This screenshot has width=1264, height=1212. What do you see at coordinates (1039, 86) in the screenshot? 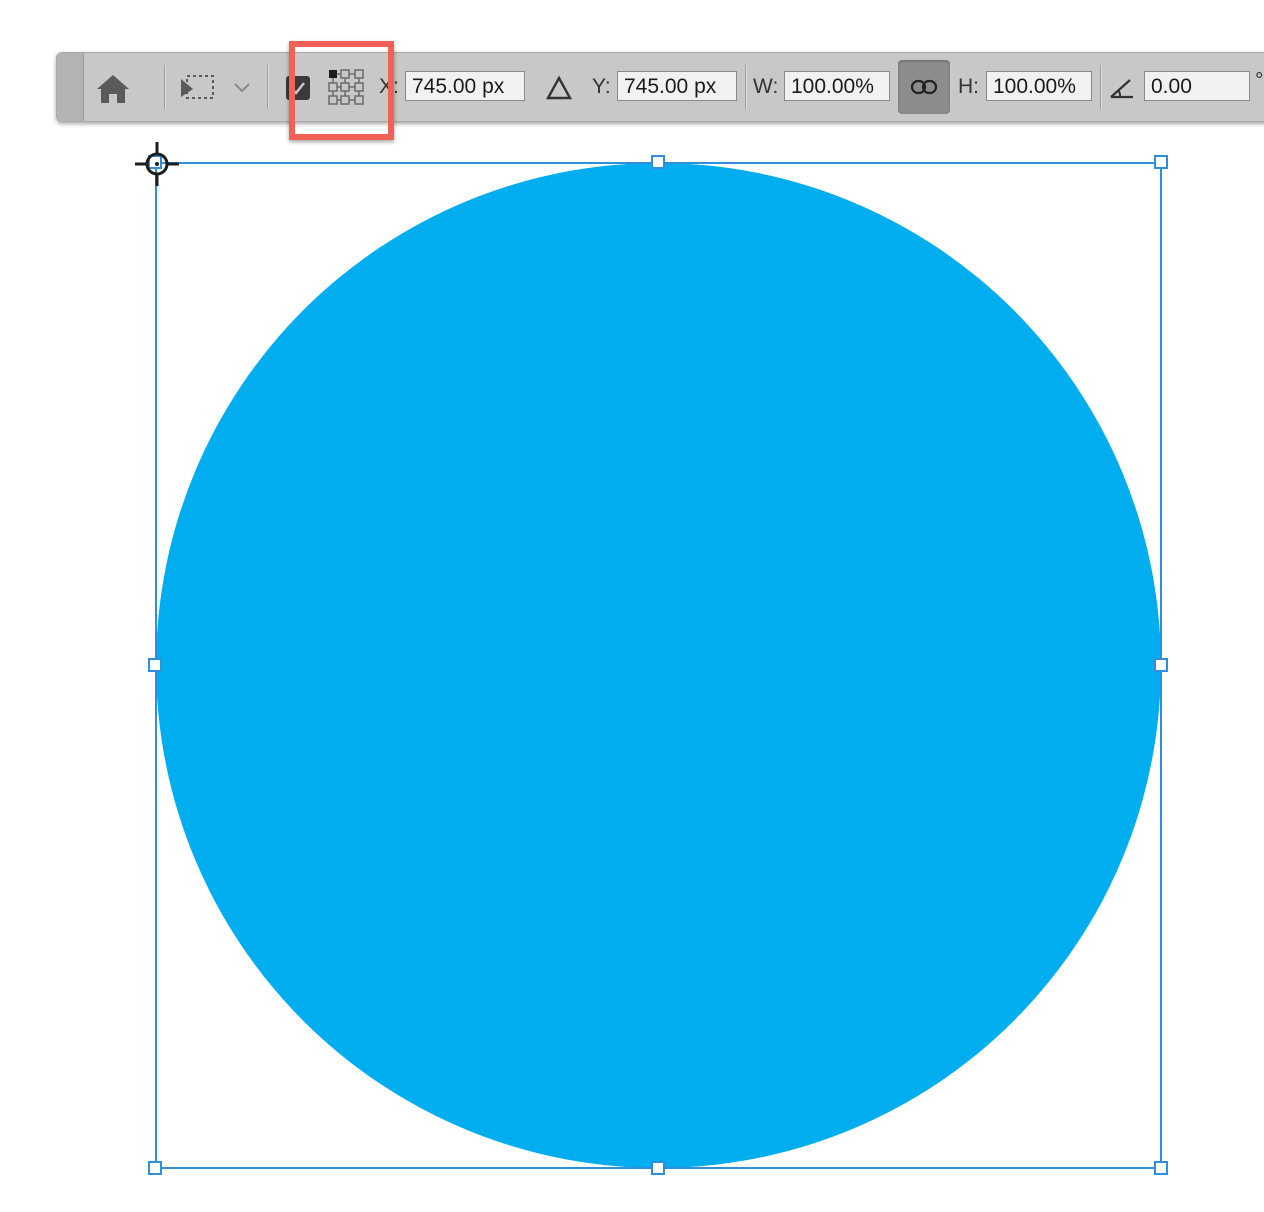
I see `height-field: 100.00%` at bounding box center [1039, 86].